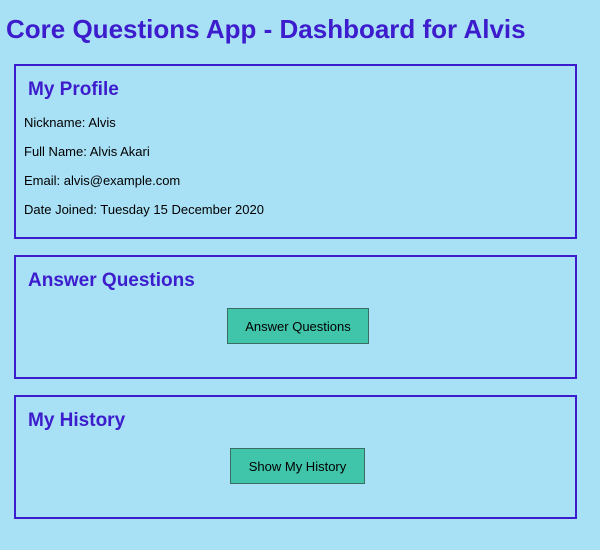 The height and width of the screenshot is (550, 600). I want to click on date-joined-row: Date JoinedTuesday 15 December 2020, so click(144, 209).